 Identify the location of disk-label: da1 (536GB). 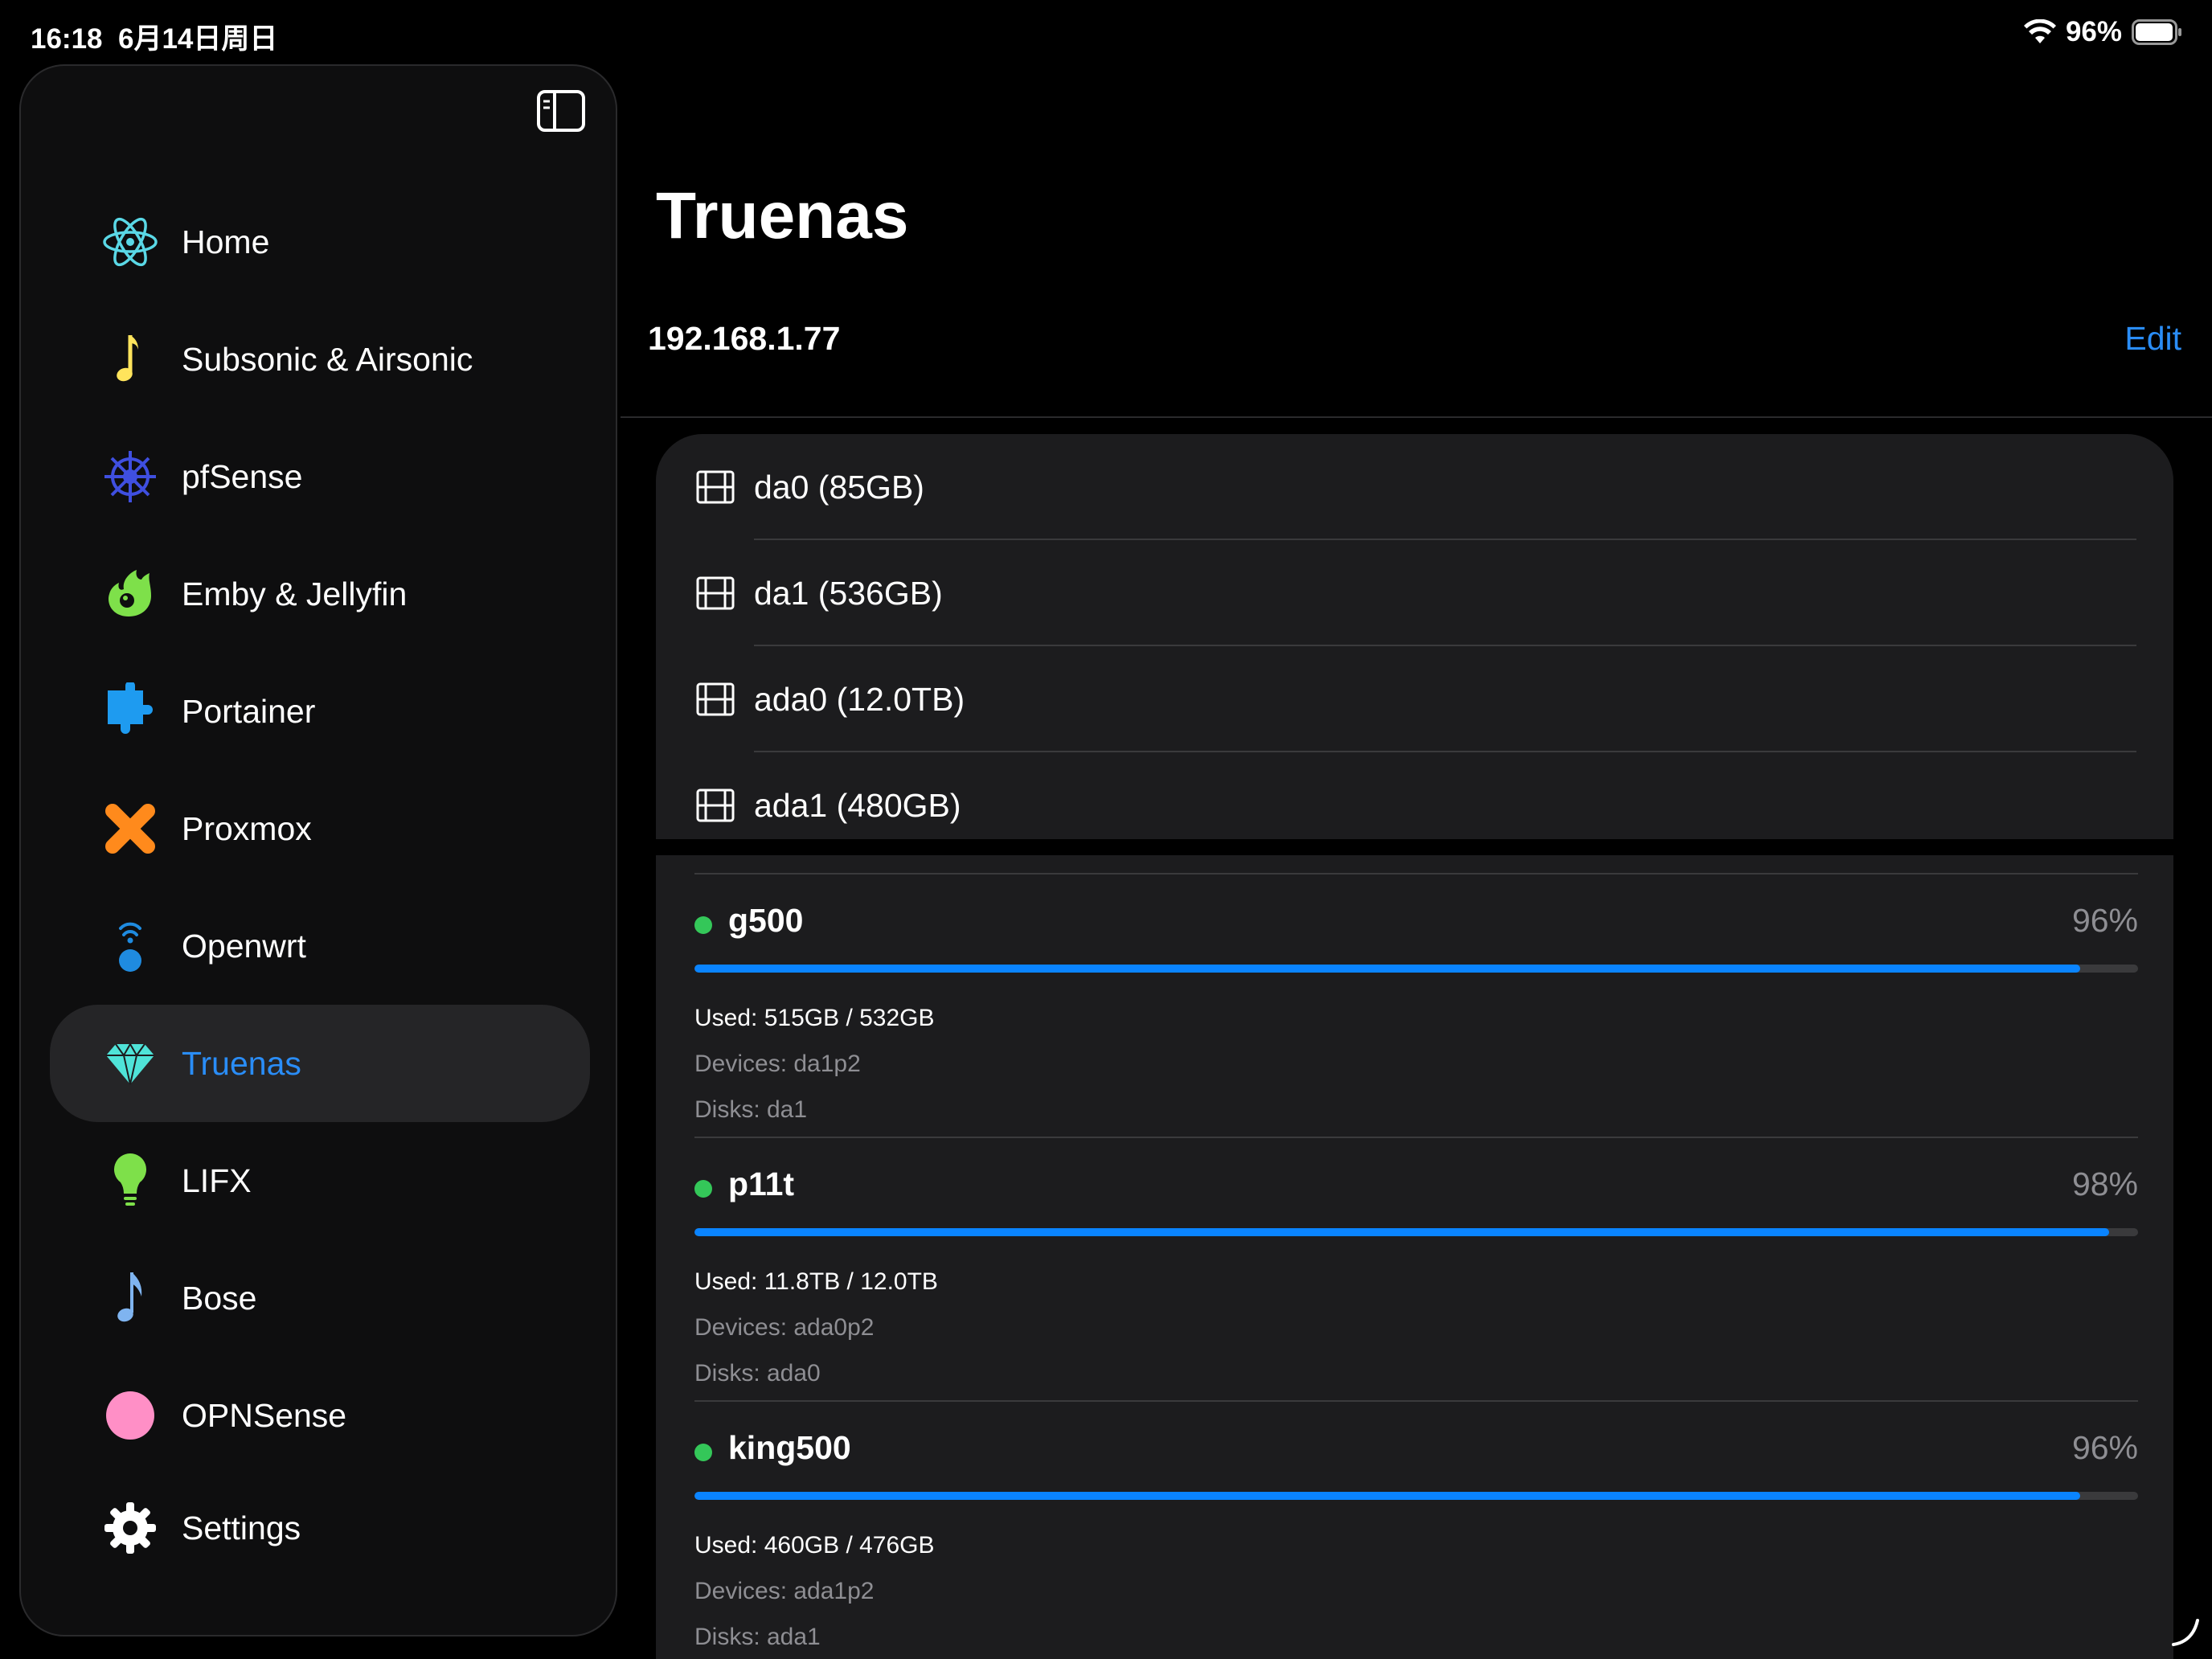
(848, 593).